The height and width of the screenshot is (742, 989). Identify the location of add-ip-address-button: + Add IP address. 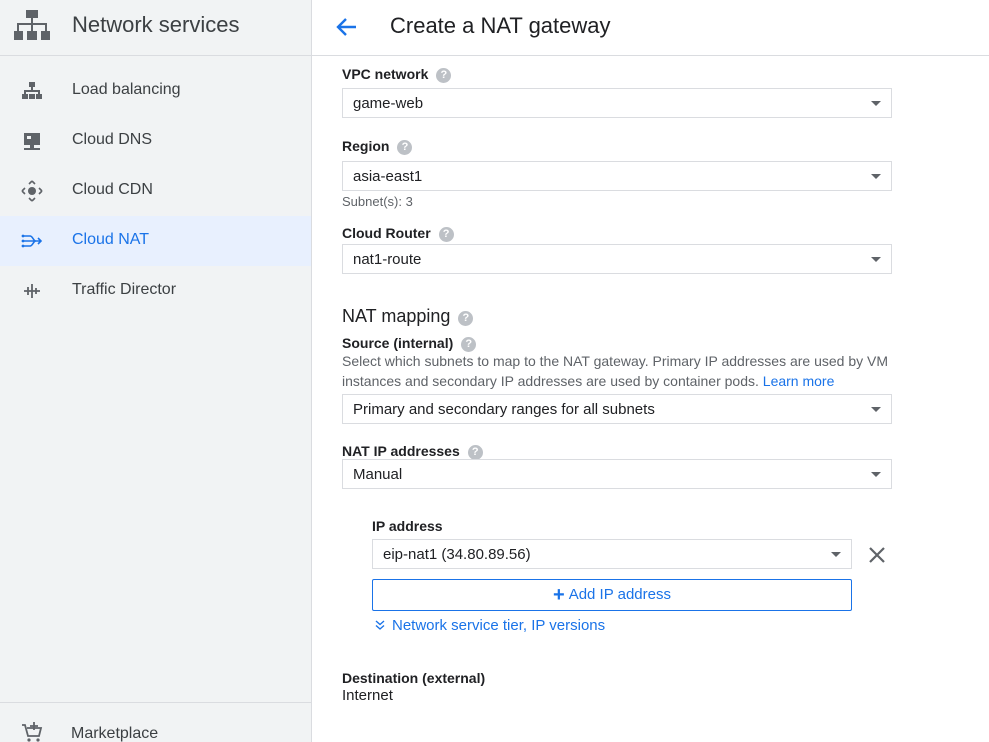
(612, 595).